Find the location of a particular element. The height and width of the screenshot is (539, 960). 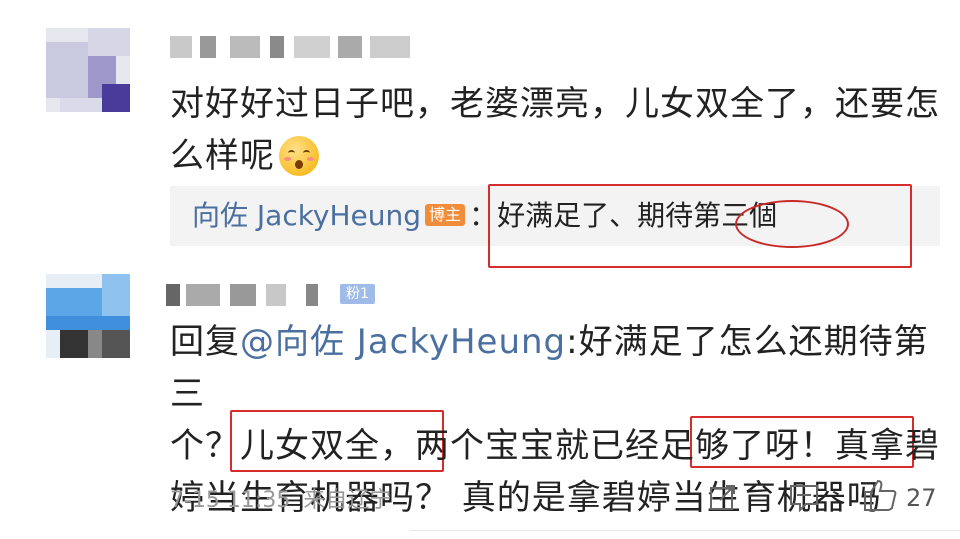

flushed-face-emoji-icon is located at coordinates (299, 155).